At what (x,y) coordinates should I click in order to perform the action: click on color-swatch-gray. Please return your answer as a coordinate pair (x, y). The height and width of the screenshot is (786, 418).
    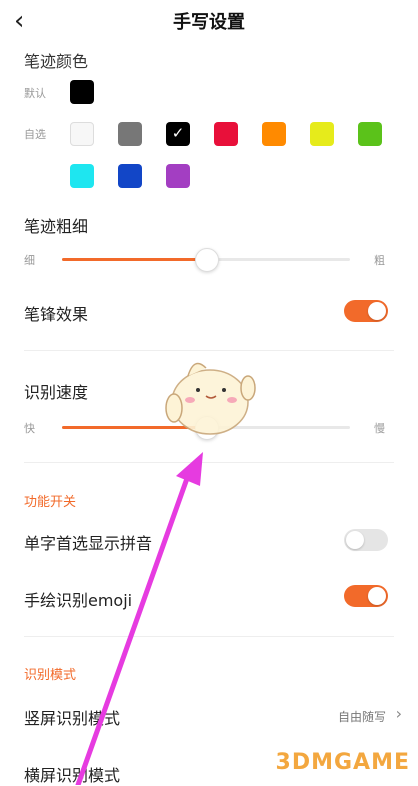
    Looking at the image, I should click on (130, 134).